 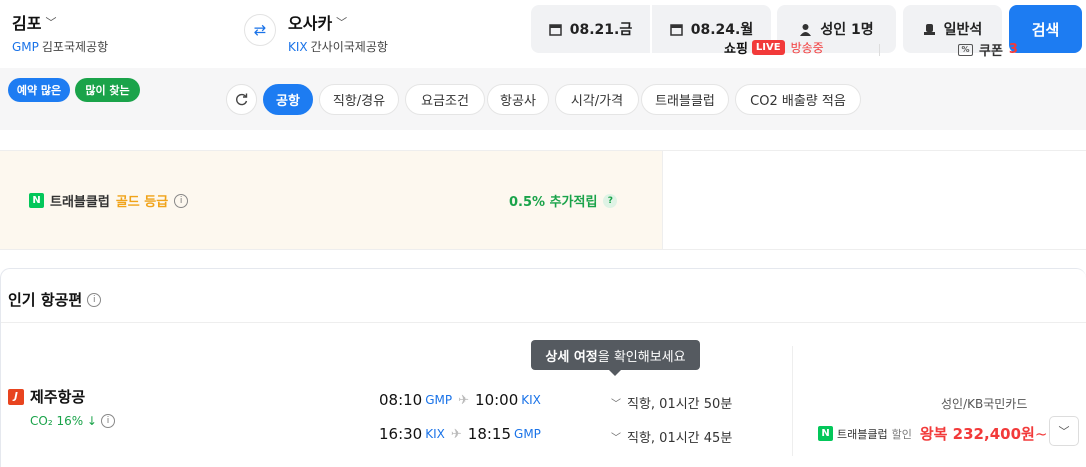 I want to click on club-label: 트래블클럽, so click(x=80, y=202).